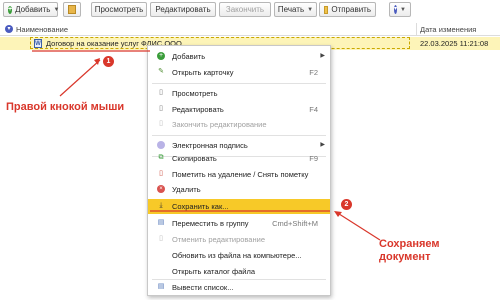 This screenshot has height=300, width=500. I want to click on menu-item-add: + Добавить ▶, so click(239, 56).